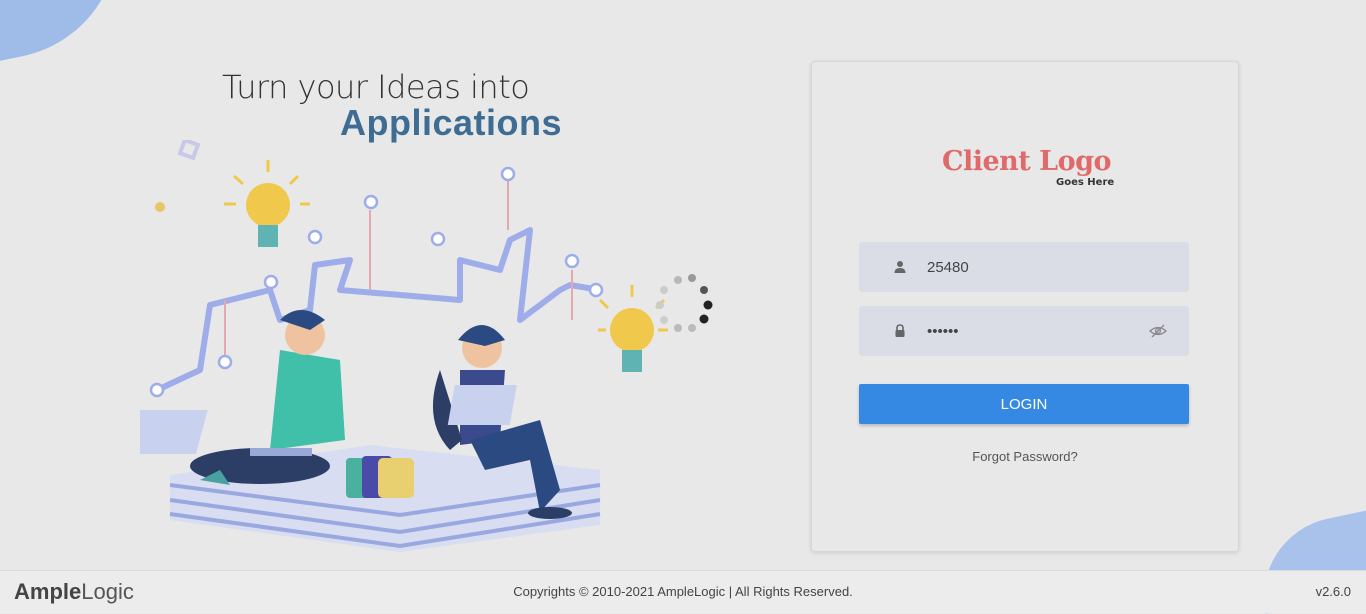 The height and width of the screenshot is (614, 1366). What do you see at coordinates (1024, 404) in the screenshot?
I see `login-button: LOGIN` at bounding box center [1024, 404].